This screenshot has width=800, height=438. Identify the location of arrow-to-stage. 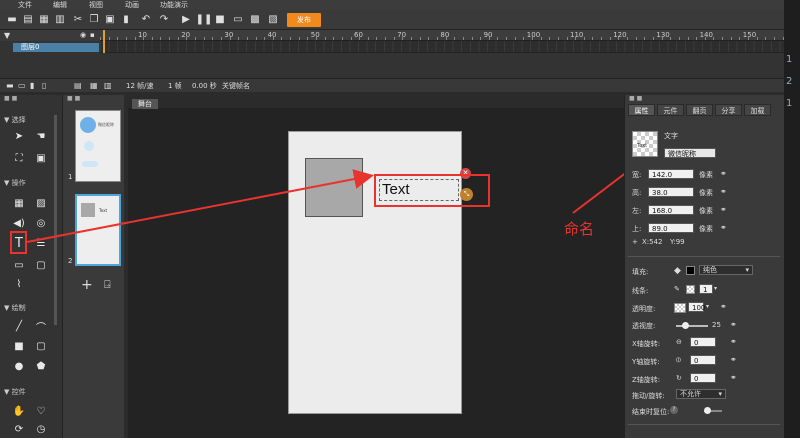
(200, 206).